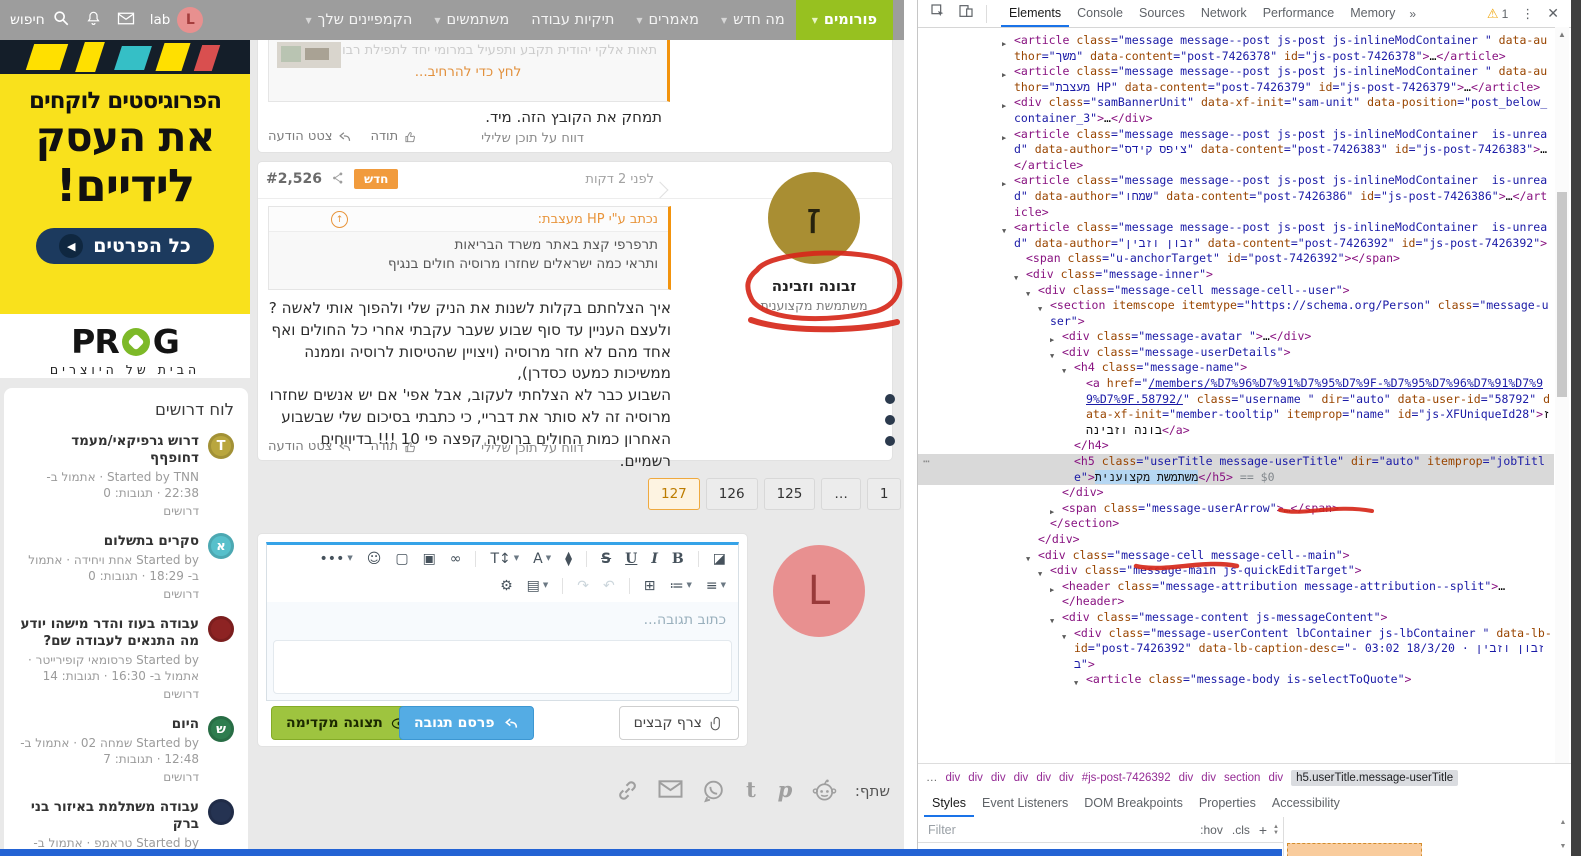  Describe the element at coordinates (1242, 778) in the screenshot. I see `breadcrumb-item: section` at that location.